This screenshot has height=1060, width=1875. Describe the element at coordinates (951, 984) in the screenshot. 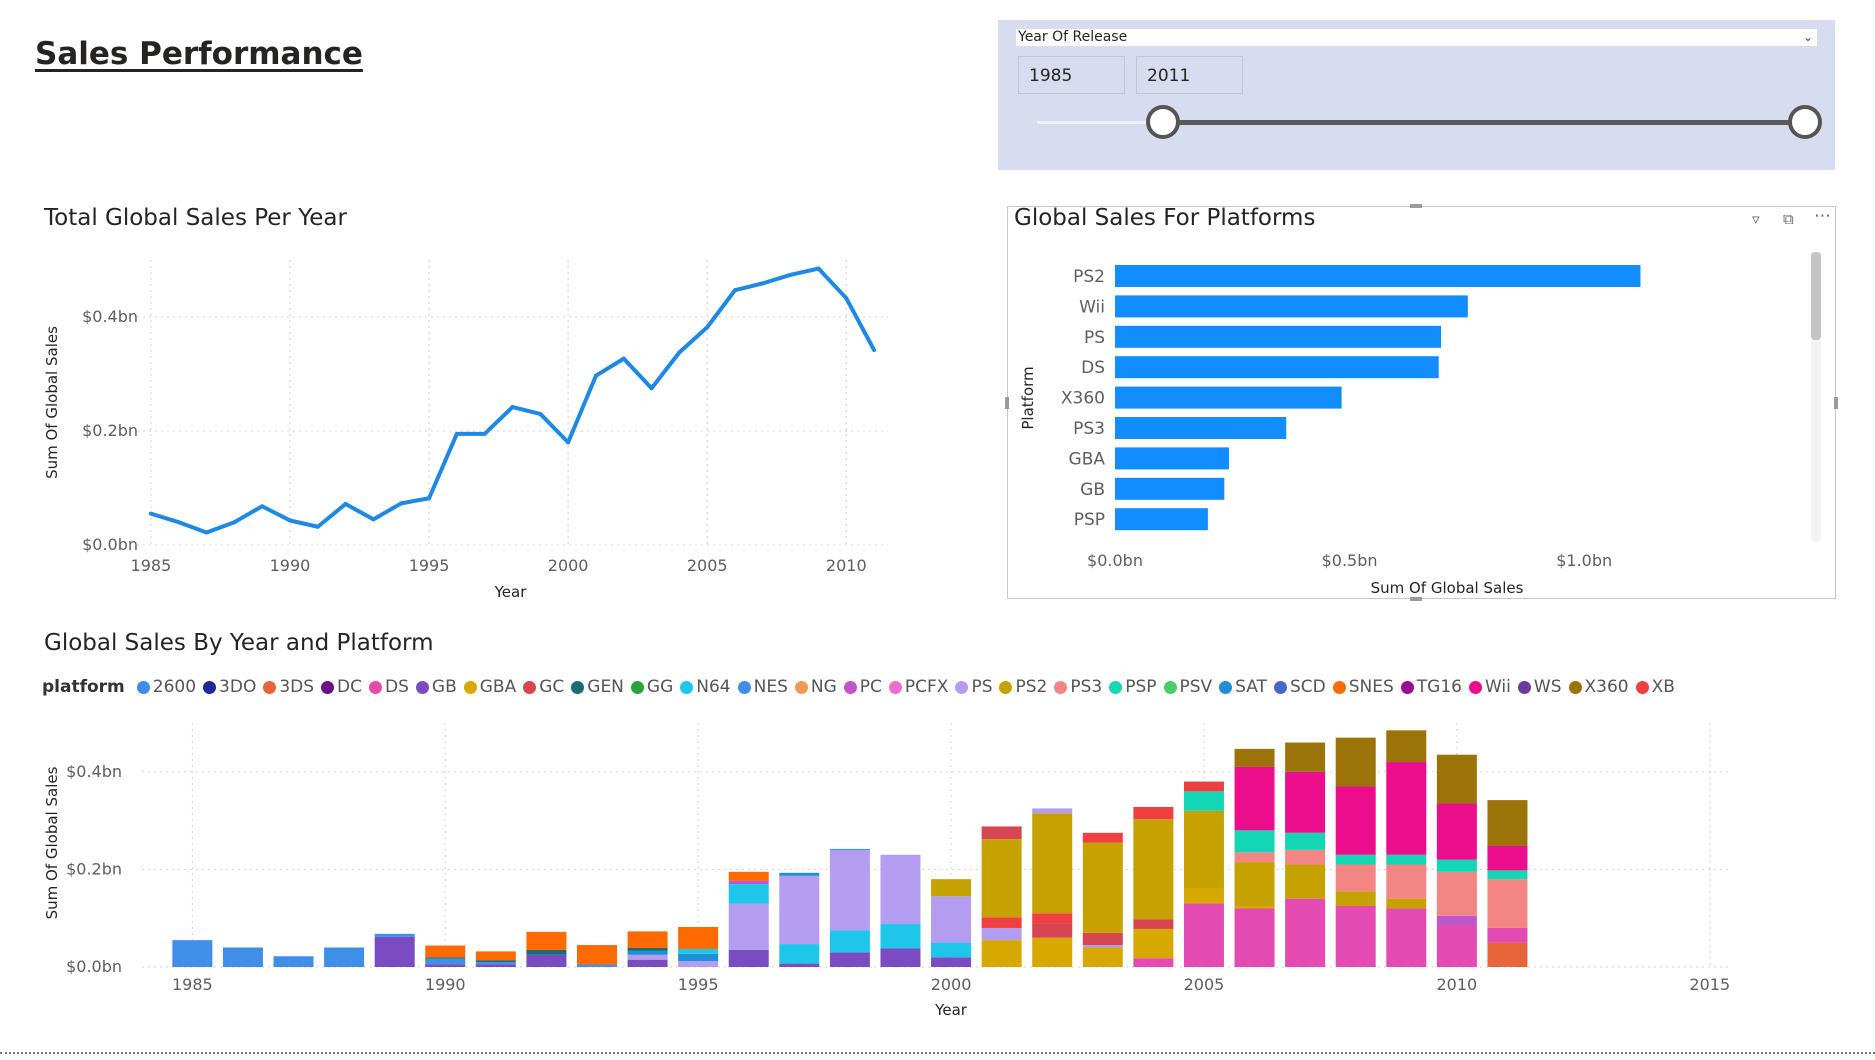

I see `stack-x-tick-label: 2000` at that location.